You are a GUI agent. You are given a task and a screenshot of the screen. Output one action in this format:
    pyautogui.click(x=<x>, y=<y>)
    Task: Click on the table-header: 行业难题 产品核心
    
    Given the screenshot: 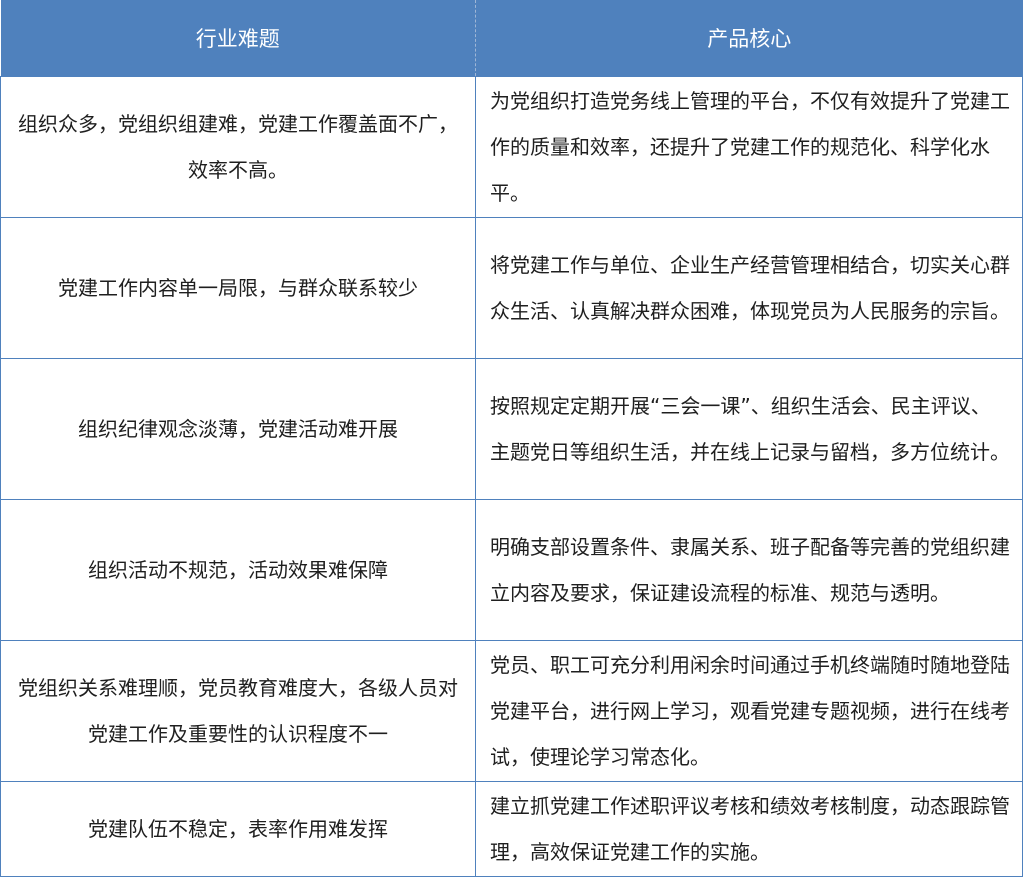 What is the action you would take?
    pyautogui.click(x=511, y=38)
    